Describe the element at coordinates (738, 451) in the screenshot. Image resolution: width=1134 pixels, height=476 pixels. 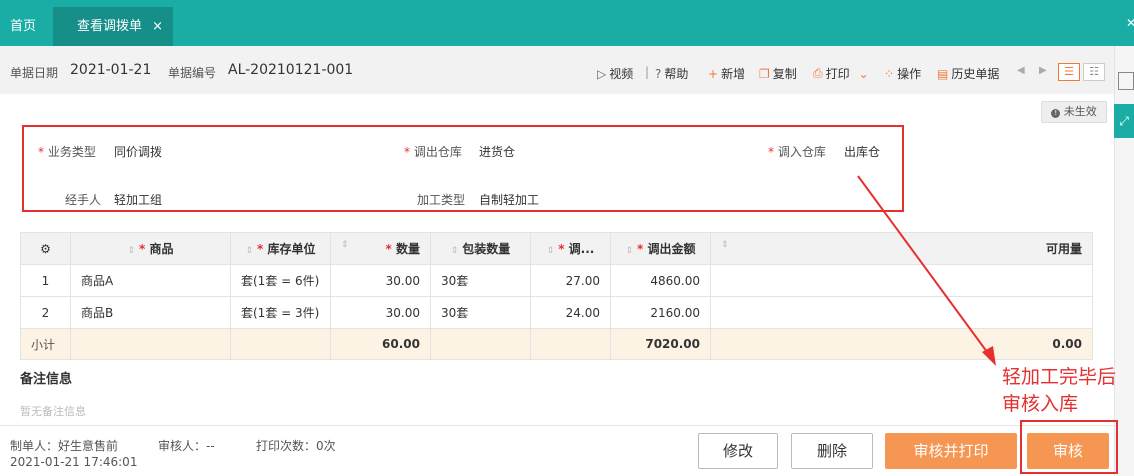
I see `edit-button: 修改` at that location.